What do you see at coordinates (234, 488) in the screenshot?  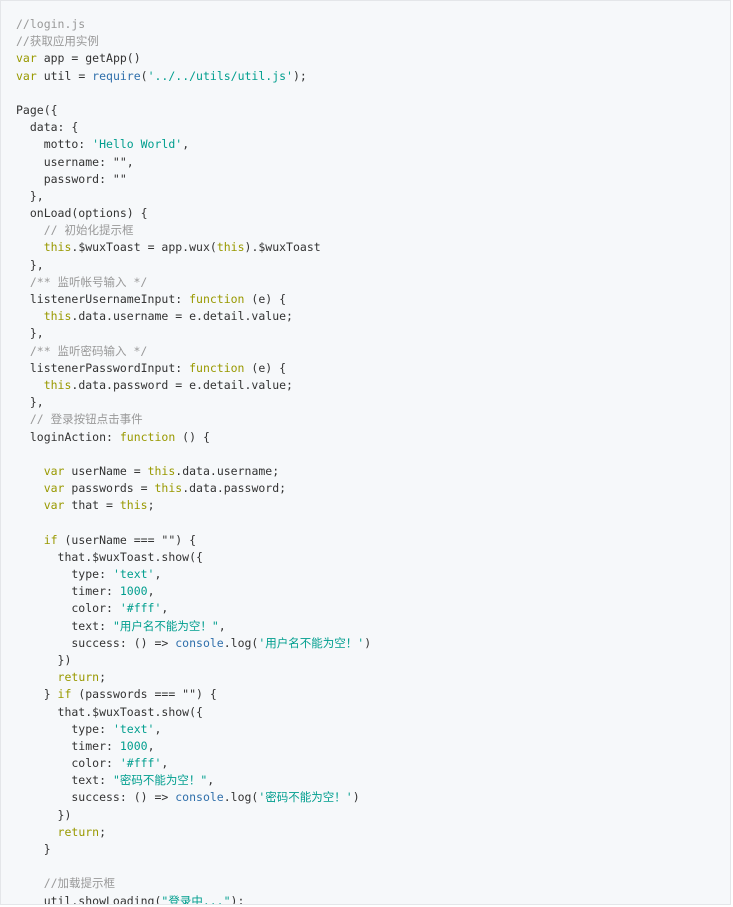 I see `code-token: .data.password;` at bounding box center [234, 488].